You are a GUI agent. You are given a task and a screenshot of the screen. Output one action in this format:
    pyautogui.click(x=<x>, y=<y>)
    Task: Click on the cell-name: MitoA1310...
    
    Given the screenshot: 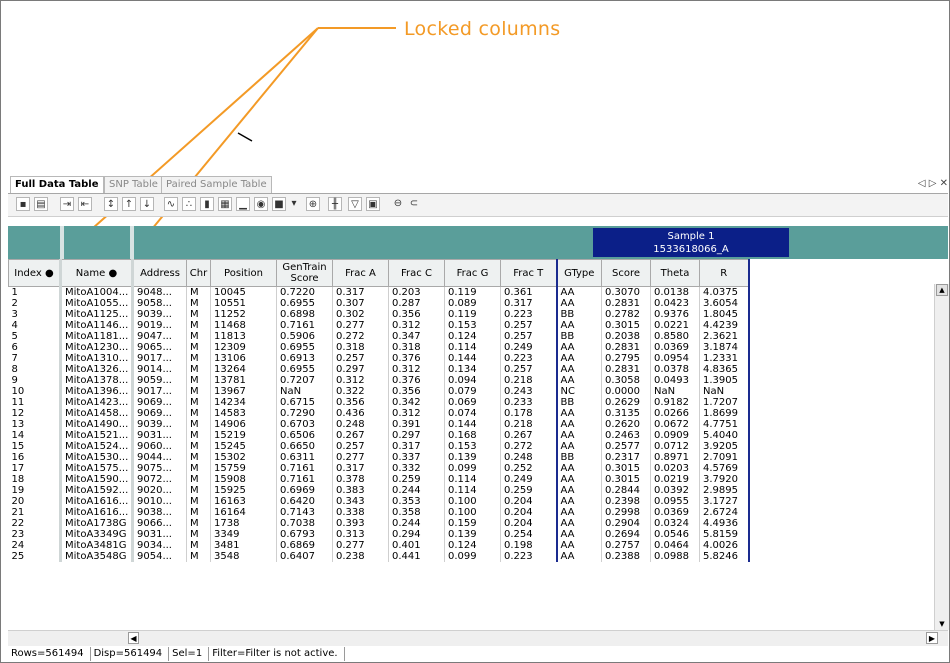 What is the action you would take?
    pyautogui.click(x=97, y=358)
    